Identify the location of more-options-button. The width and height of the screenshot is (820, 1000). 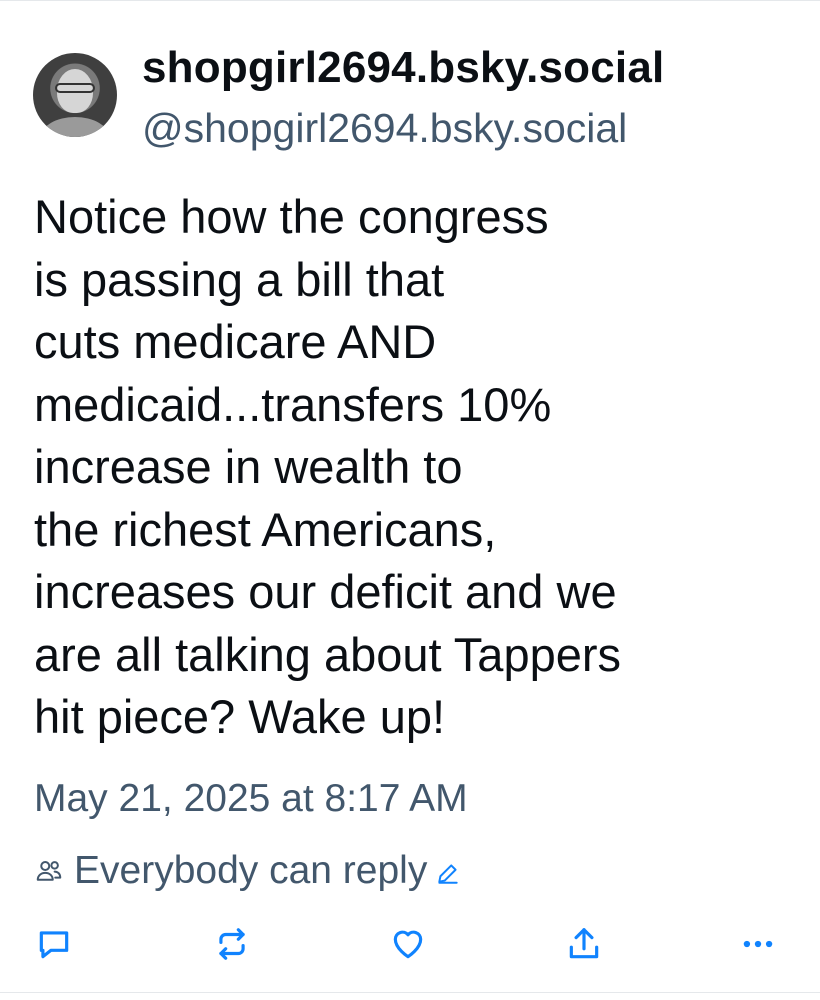
(758, 944).